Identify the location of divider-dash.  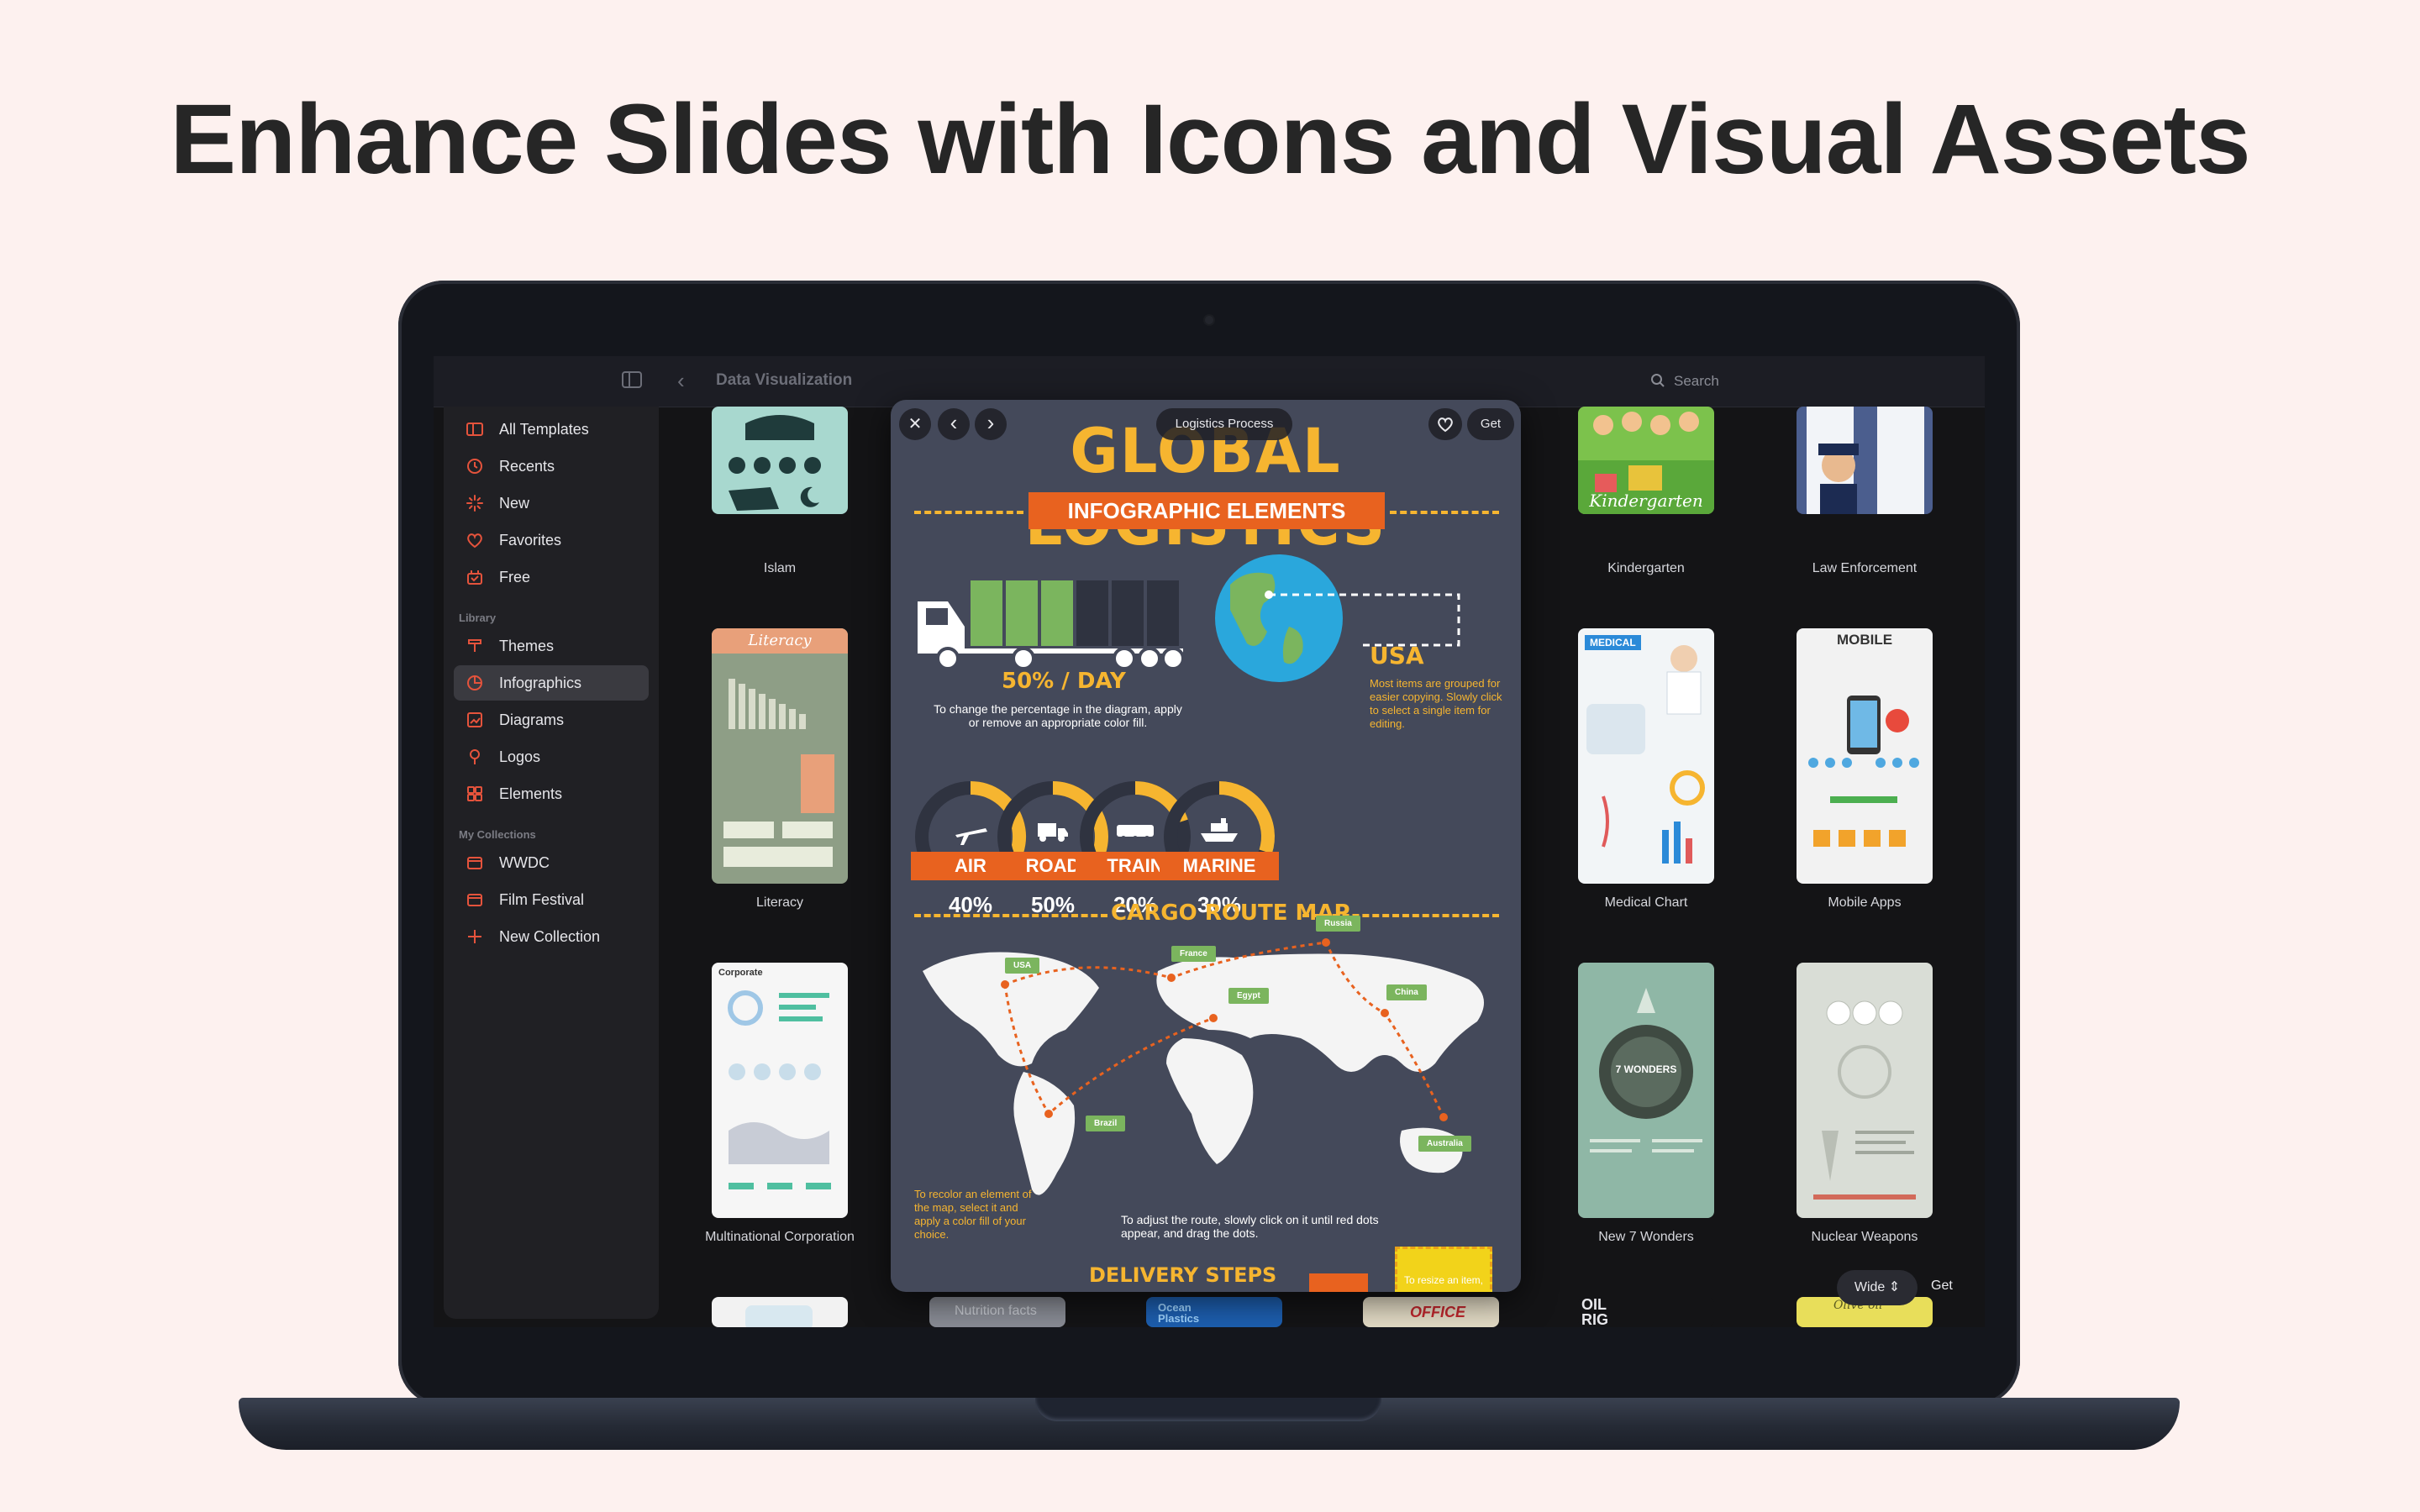
(1011, 915).